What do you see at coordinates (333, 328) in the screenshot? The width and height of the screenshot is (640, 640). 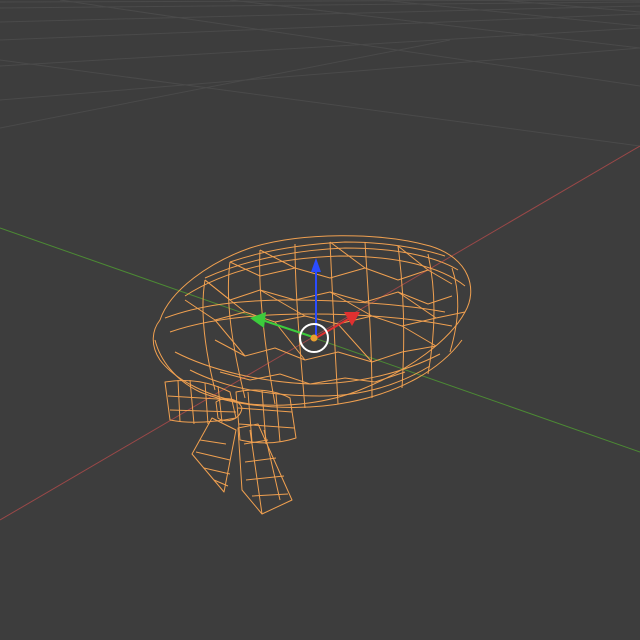 I see `gizmo-x-axis` at bounding box center [333, 328].